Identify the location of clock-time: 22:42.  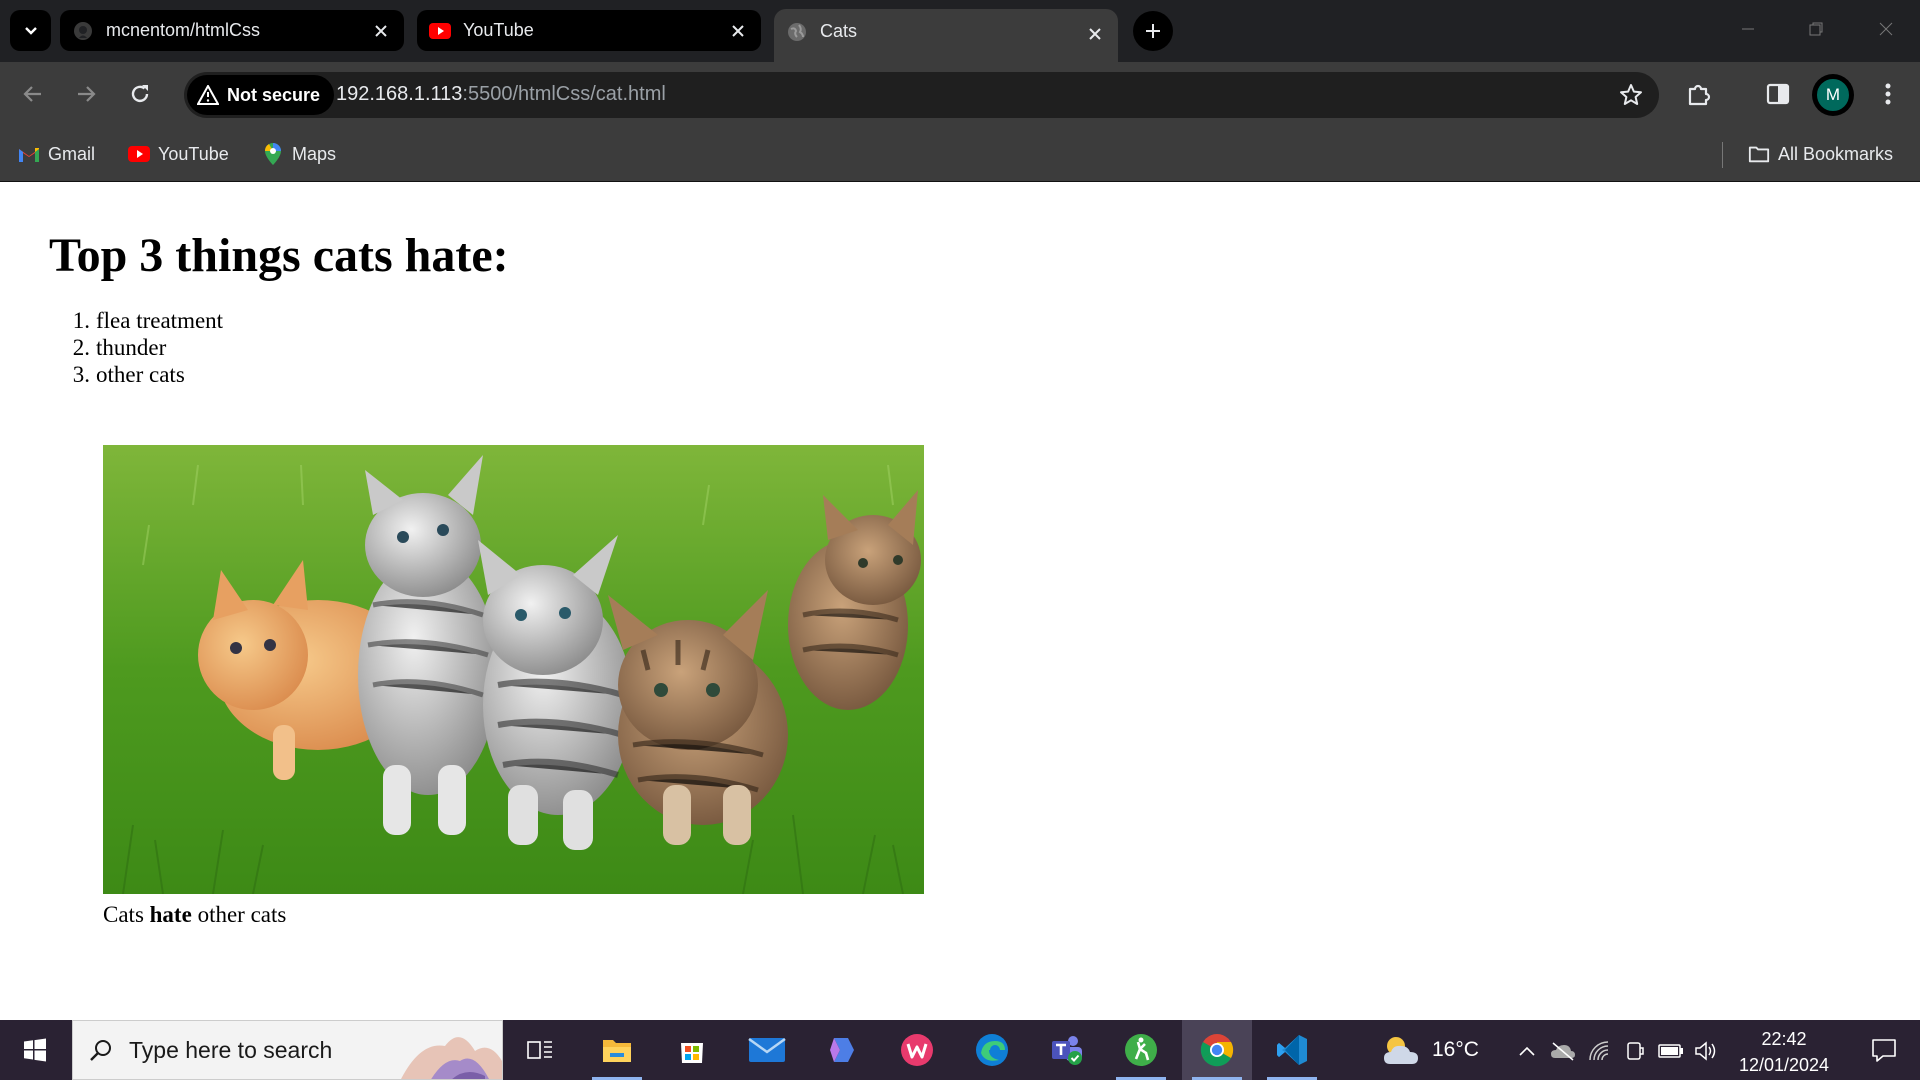
(1784, 1039).